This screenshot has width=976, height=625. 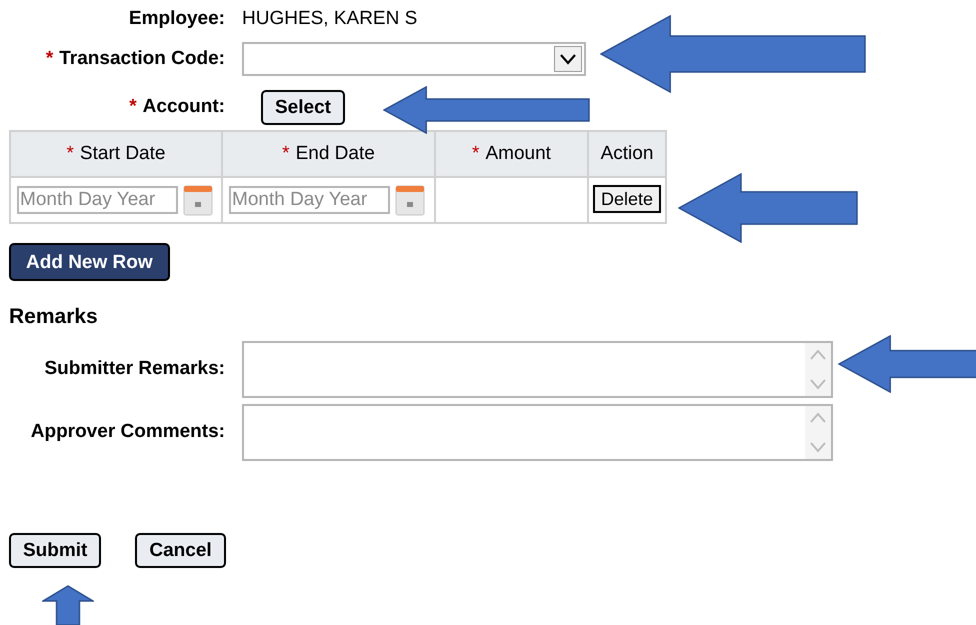 I want to click on submit-button: Submit, so click(x=55, y=550).